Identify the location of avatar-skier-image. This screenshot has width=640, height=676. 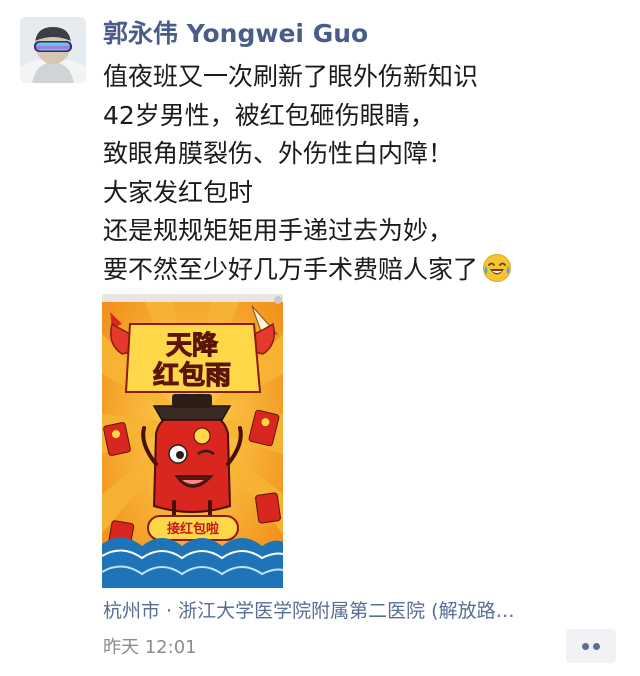
(53, 50).